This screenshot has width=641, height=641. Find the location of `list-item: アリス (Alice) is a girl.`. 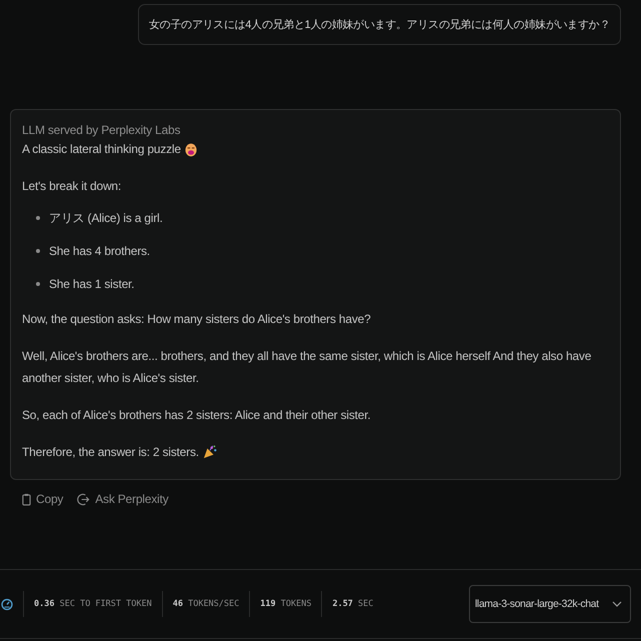

list-item: アリス (Alice) is a girl. is located at coordinates (106, 218).